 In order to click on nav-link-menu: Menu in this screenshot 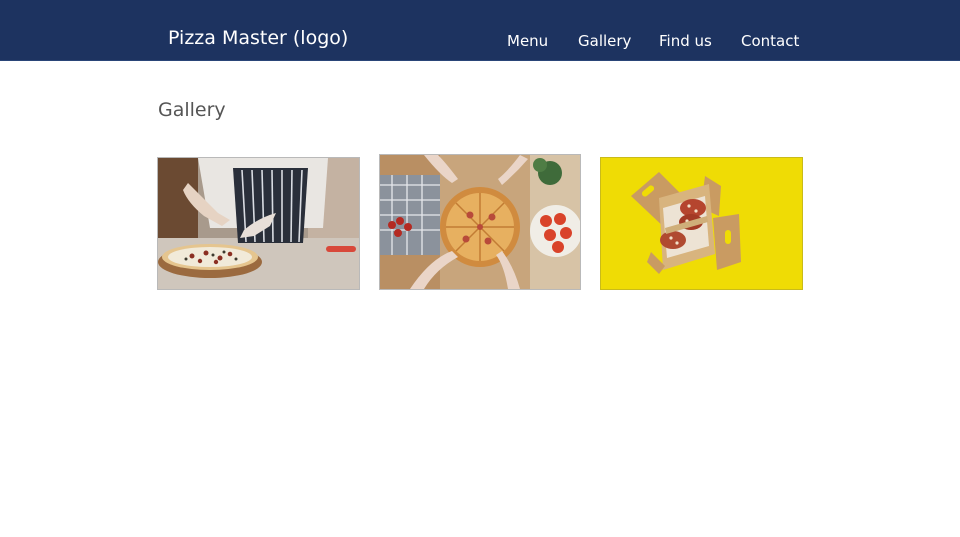, I will do `click(527, 41)`.